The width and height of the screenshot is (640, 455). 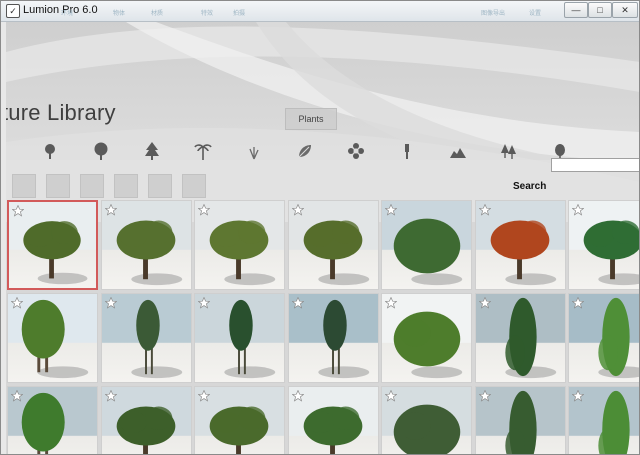 What do you see at coordinates (61, 112) in the screenshot?
I see `library-heading: ture Library` at bounding box center [61, 112].